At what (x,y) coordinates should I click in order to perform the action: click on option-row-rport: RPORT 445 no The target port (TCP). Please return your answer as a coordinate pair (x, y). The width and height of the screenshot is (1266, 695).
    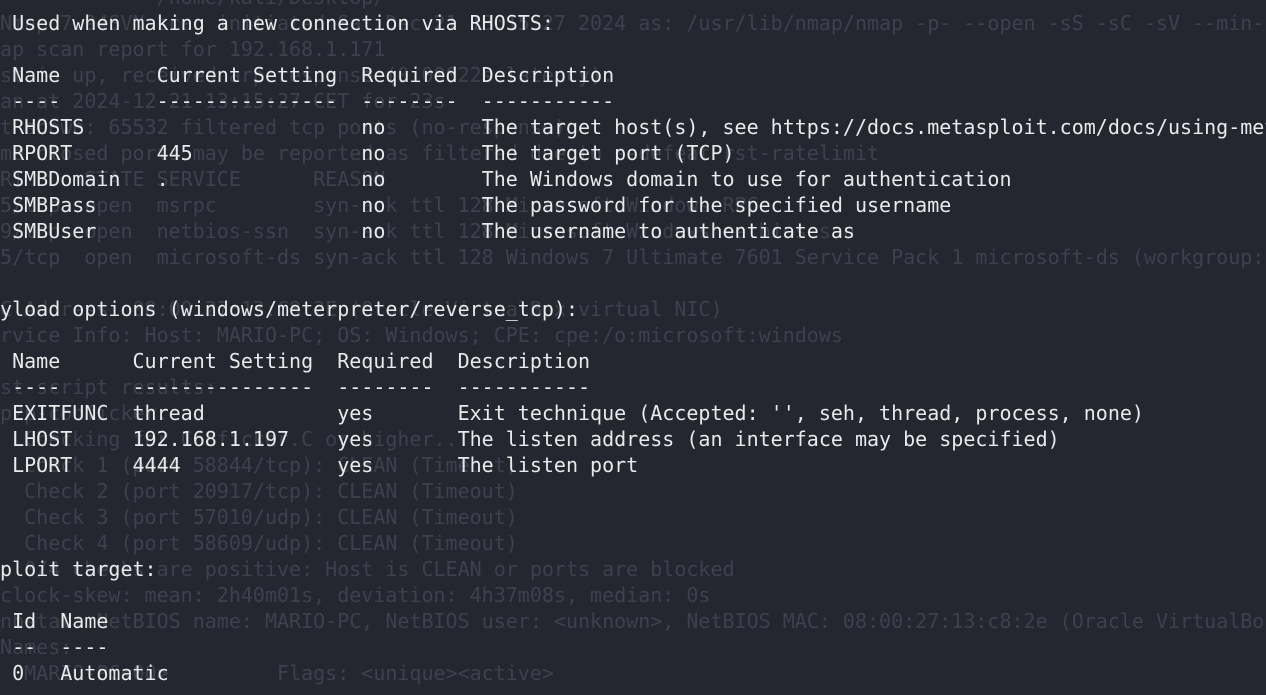
    Looking at the image, I should click on (367, 153).